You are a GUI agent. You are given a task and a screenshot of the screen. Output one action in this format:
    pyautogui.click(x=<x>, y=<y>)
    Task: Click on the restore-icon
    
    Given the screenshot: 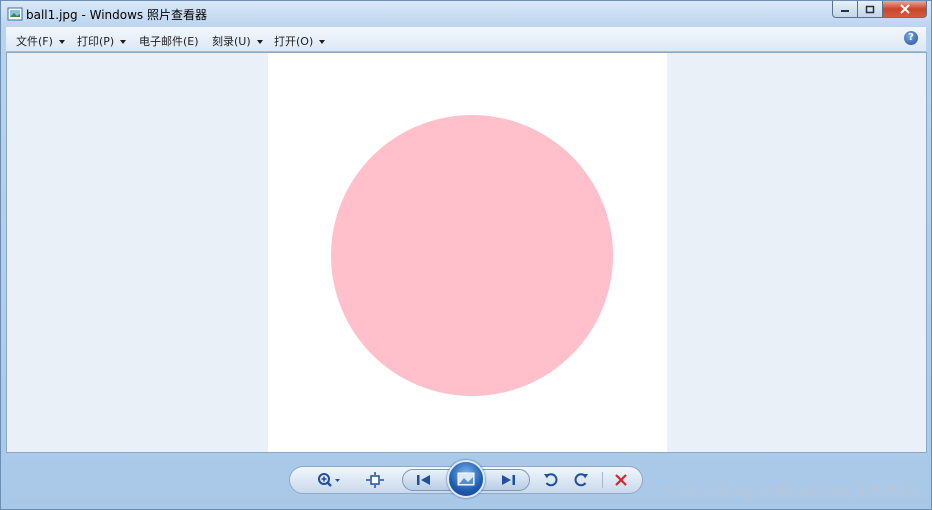 What is the action you would take?
    pyautogui.click(x=870, y=9)
    